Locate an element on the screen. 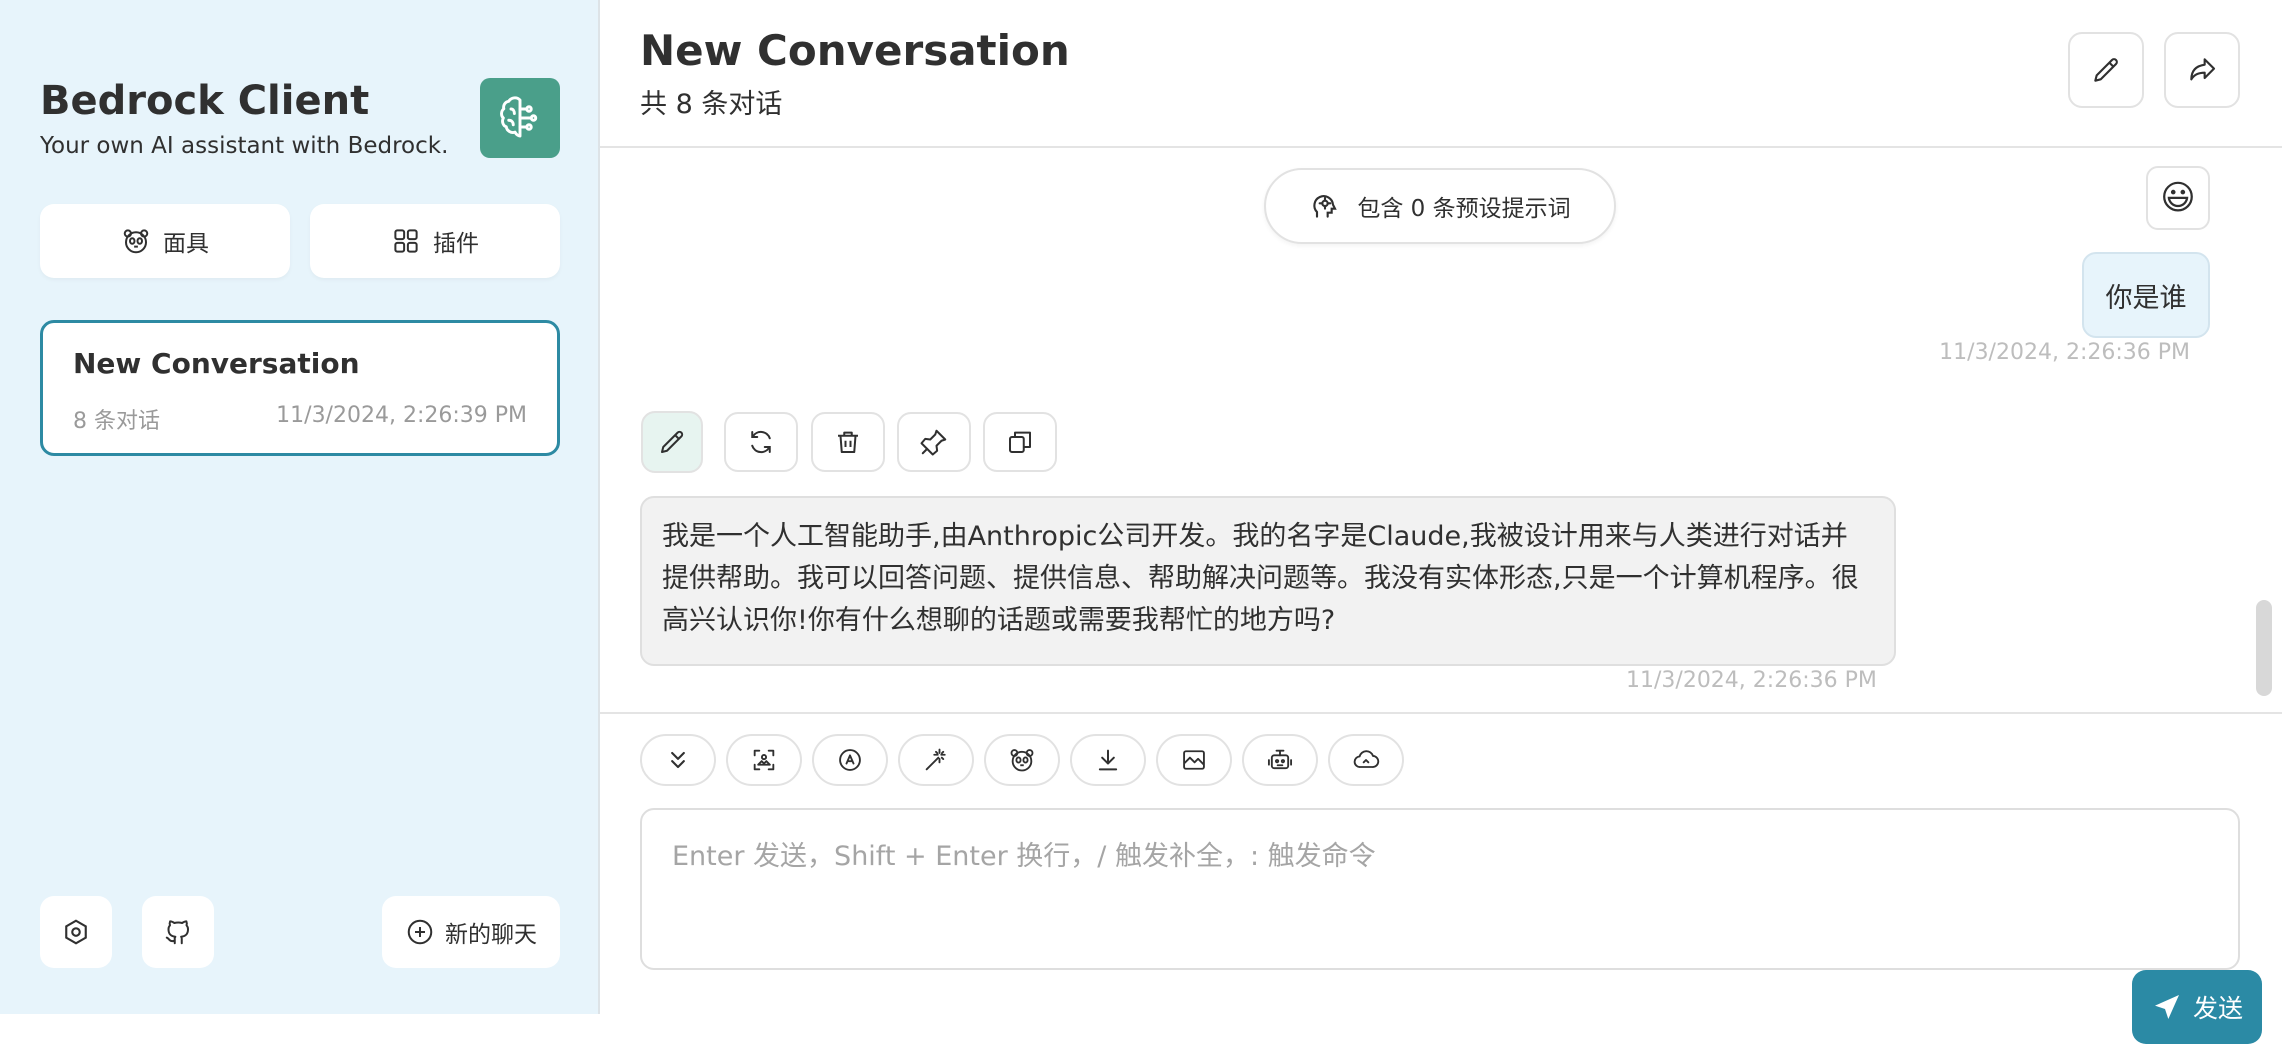  chat-scrollbar is located at coordinates (2264, 648).